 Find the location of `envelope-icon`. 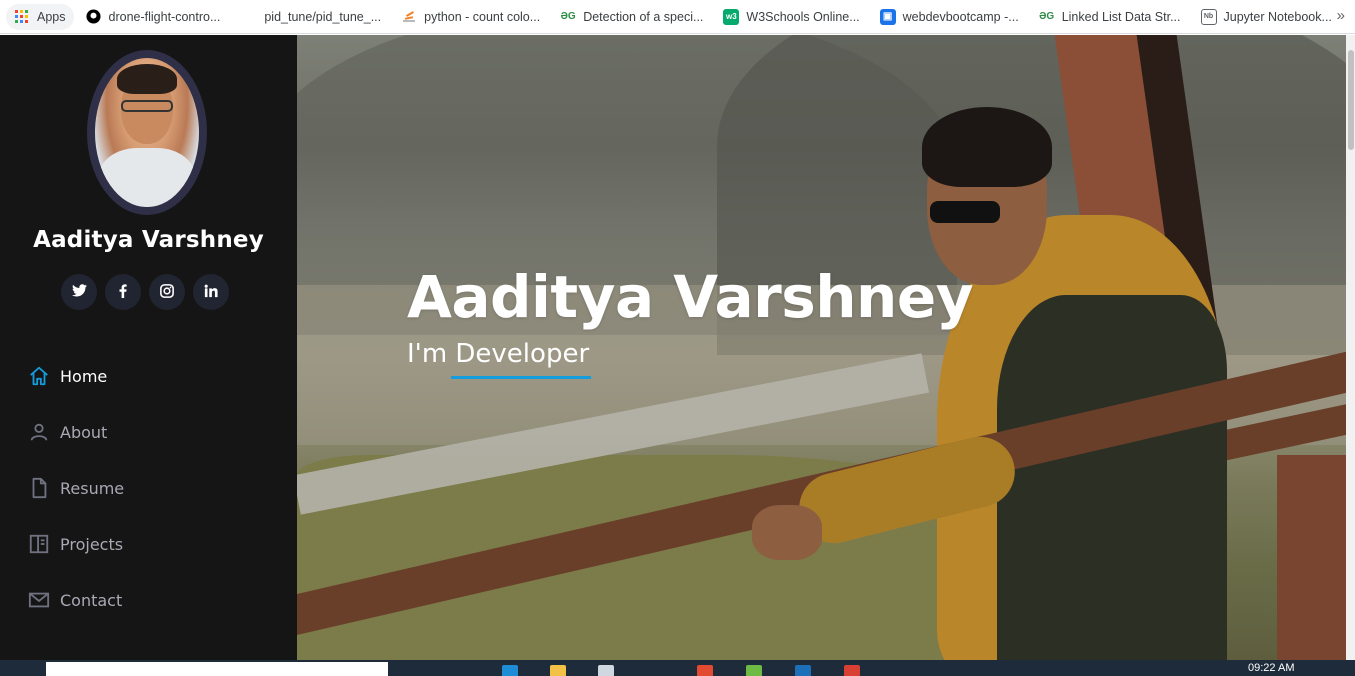

envelope-icon is located at coordinates (39, 600).